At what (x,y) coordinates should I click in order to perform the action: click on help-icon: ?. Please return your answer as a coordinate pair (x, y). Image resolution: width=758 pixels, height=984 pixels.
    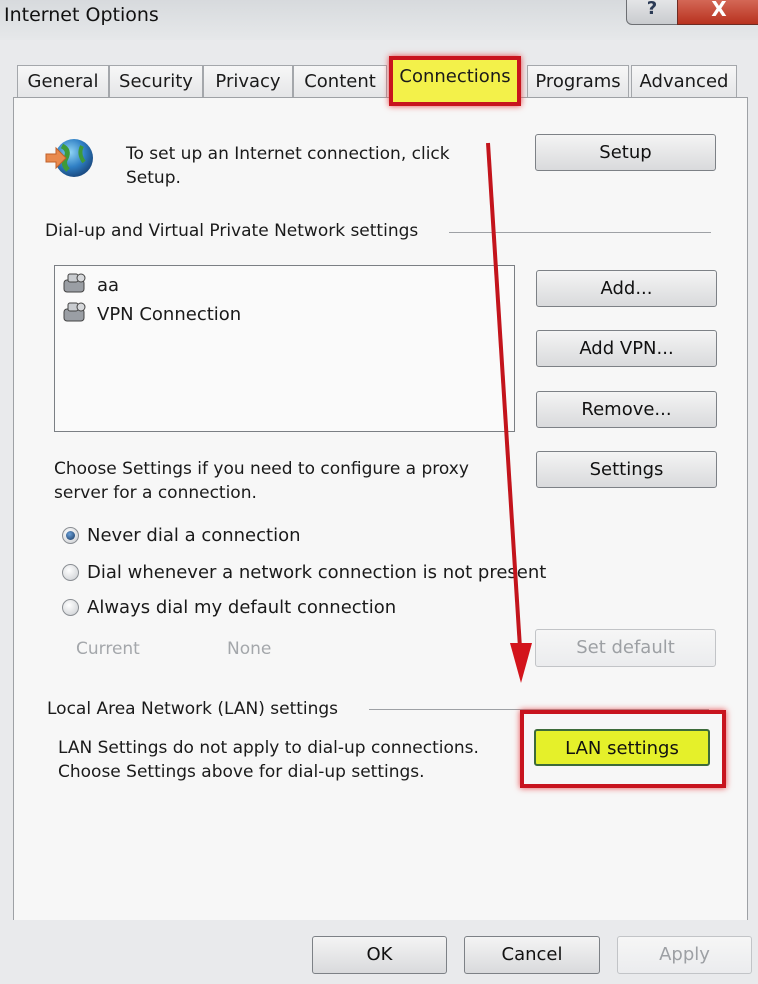
    Looking at the image, I should click on (652, 9).